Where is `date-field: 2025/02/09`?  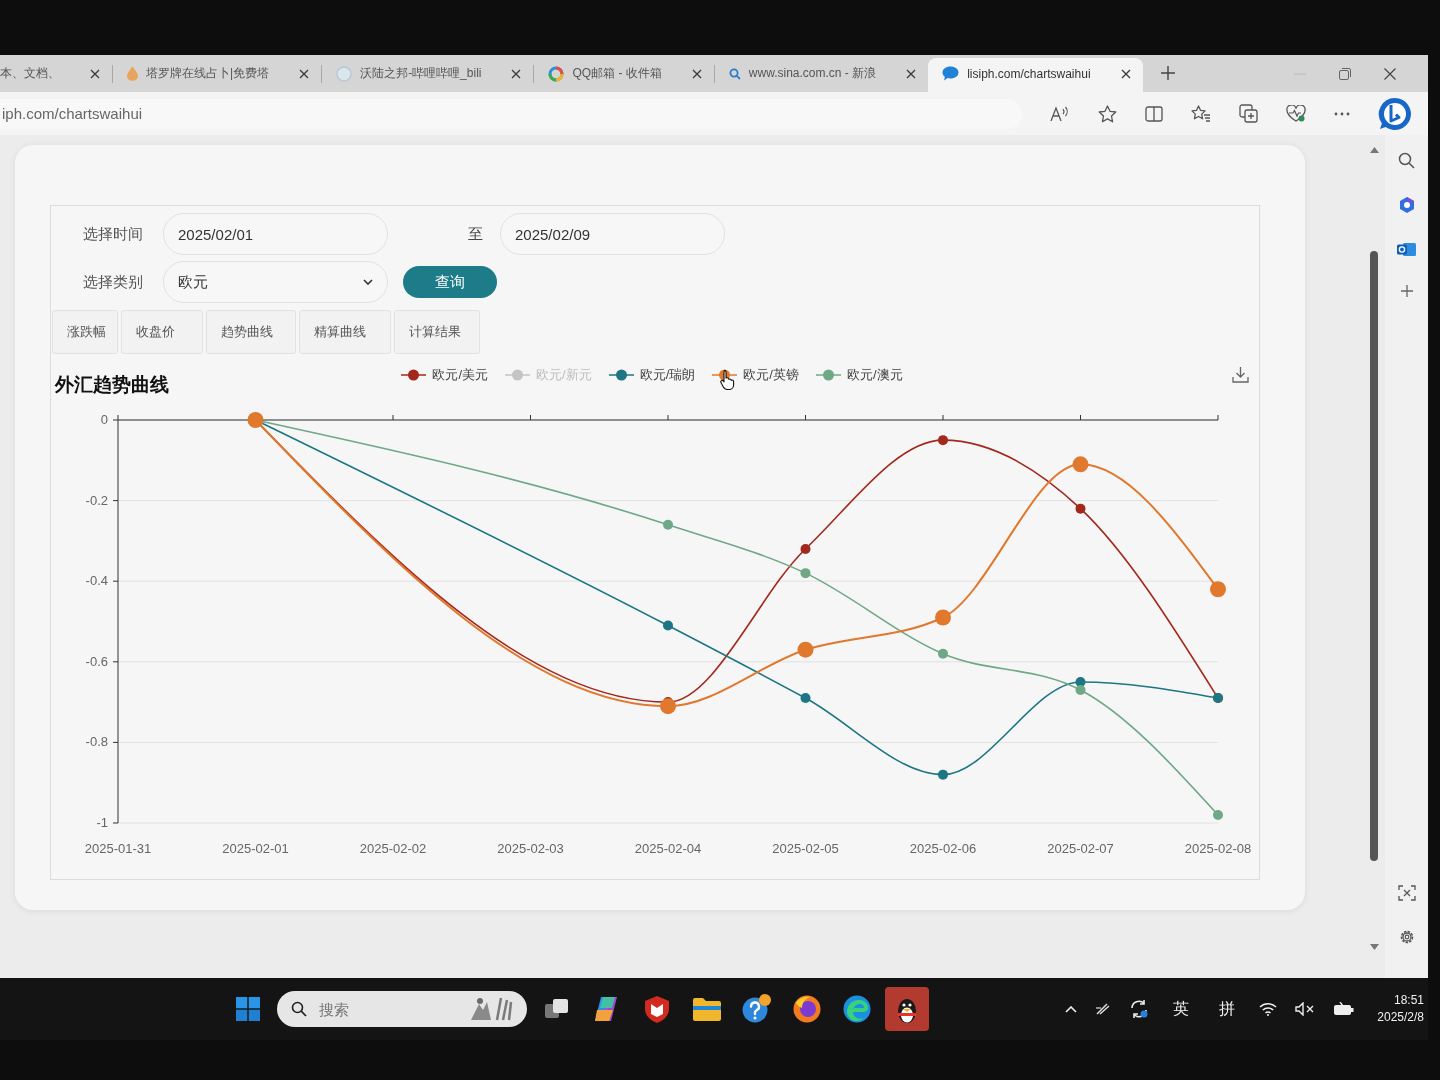 date-field: 2025/02/09 is located at coordinates (612, 234).